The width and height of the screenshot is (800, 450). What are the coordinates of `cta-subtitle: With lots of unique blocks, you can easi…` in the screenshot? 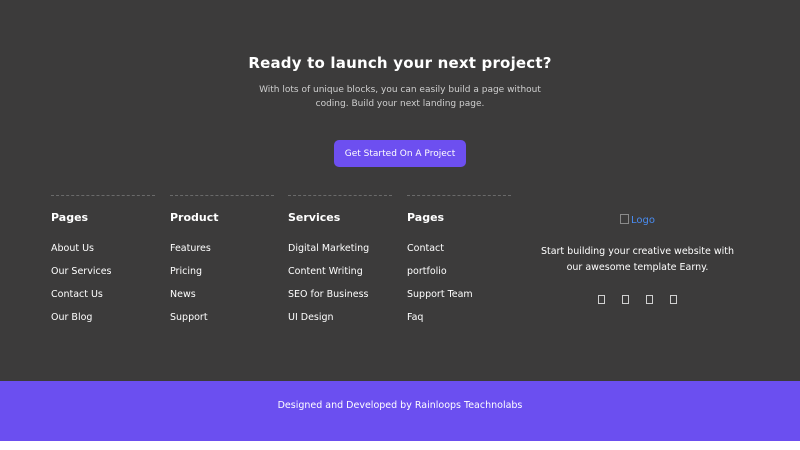 It's located at (400, 97).